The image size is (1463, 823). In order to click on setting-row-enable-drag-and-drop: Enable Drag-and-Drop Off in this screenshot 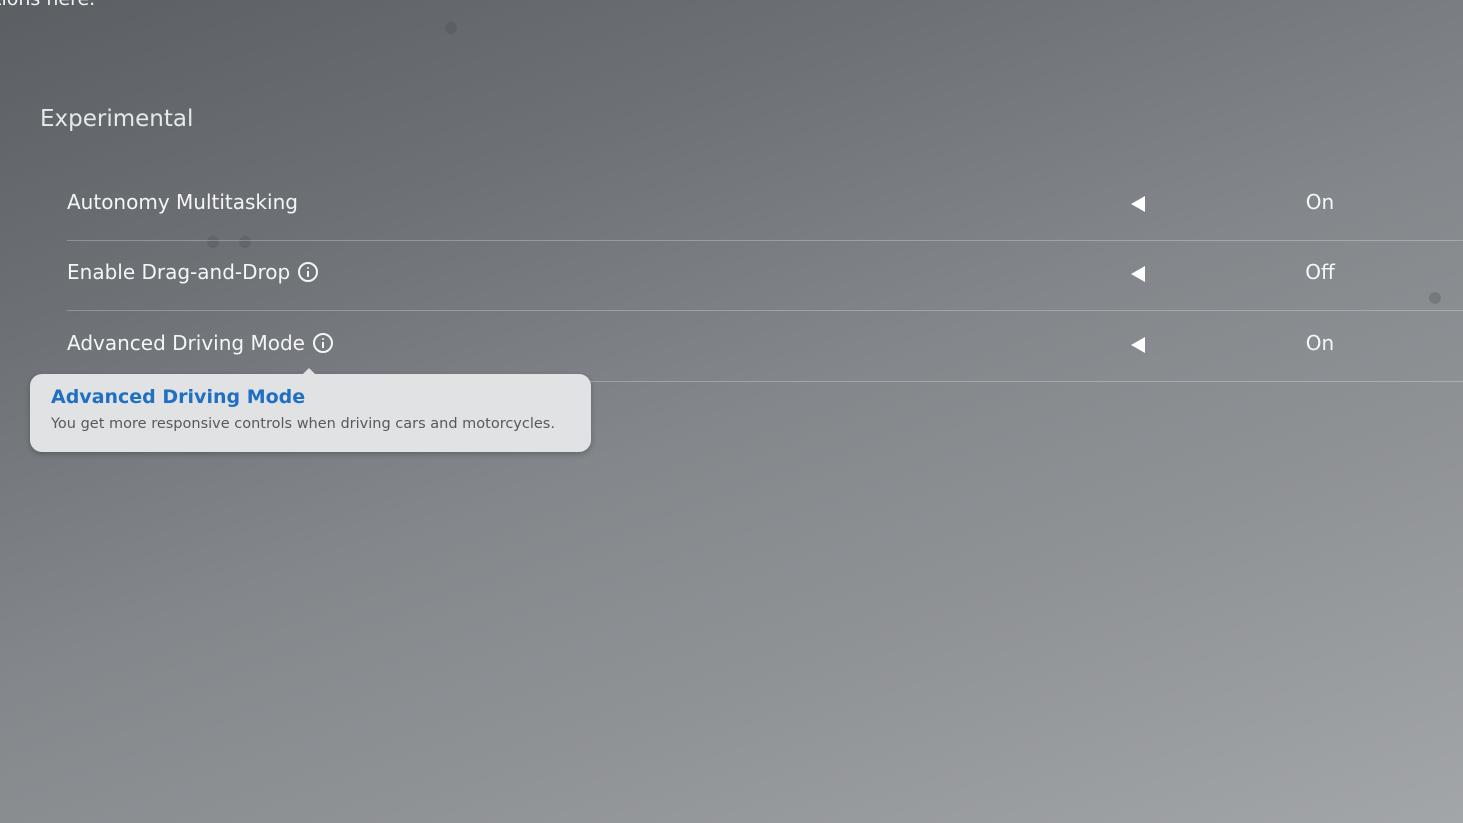, I will do `click(765, 275)`.